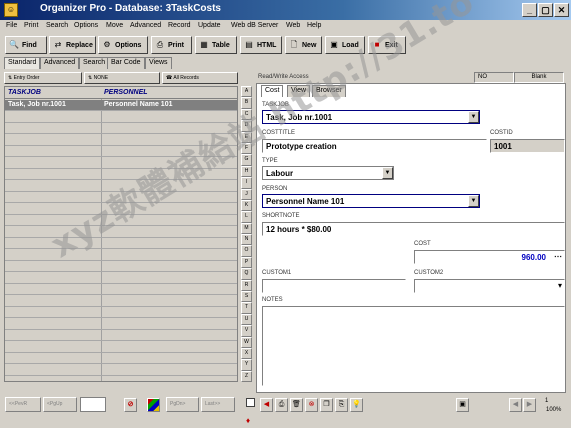 The width and height of the screenshot is (571, 428). What do you see at coordinates (311, 405) in the screenshot?
I see `record-icon: ⊗` at bounding box center [311, 405].